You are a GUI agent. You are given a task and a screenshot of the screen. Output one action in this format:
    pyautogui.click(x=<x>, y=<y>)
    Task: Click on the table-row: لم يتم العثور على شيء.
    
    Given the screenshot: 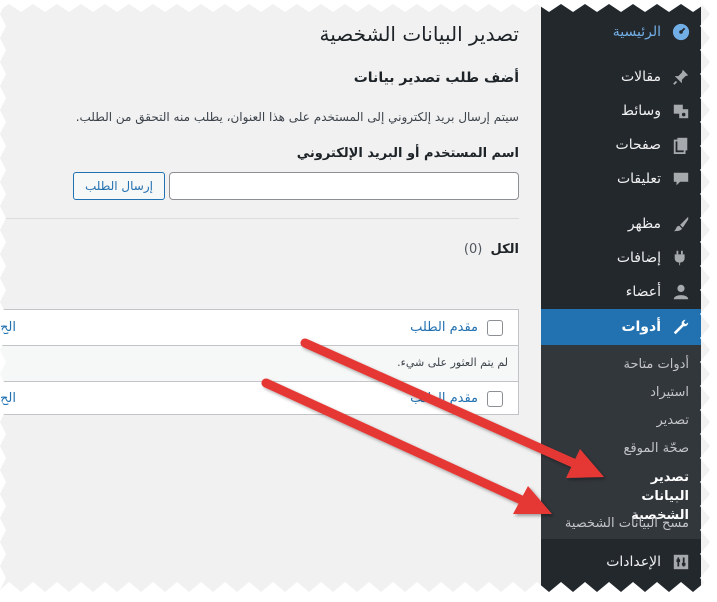 What is the action you would take?
    pyautogui.click(x=259, y=364)
    